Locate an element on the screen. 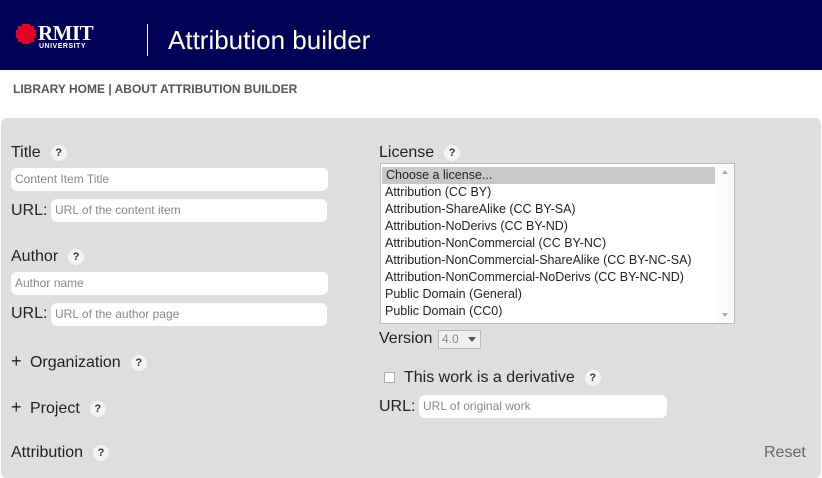 This screenshot has height=478, width=822. organization-expand-icon: + is located at coordinates (16, 361).